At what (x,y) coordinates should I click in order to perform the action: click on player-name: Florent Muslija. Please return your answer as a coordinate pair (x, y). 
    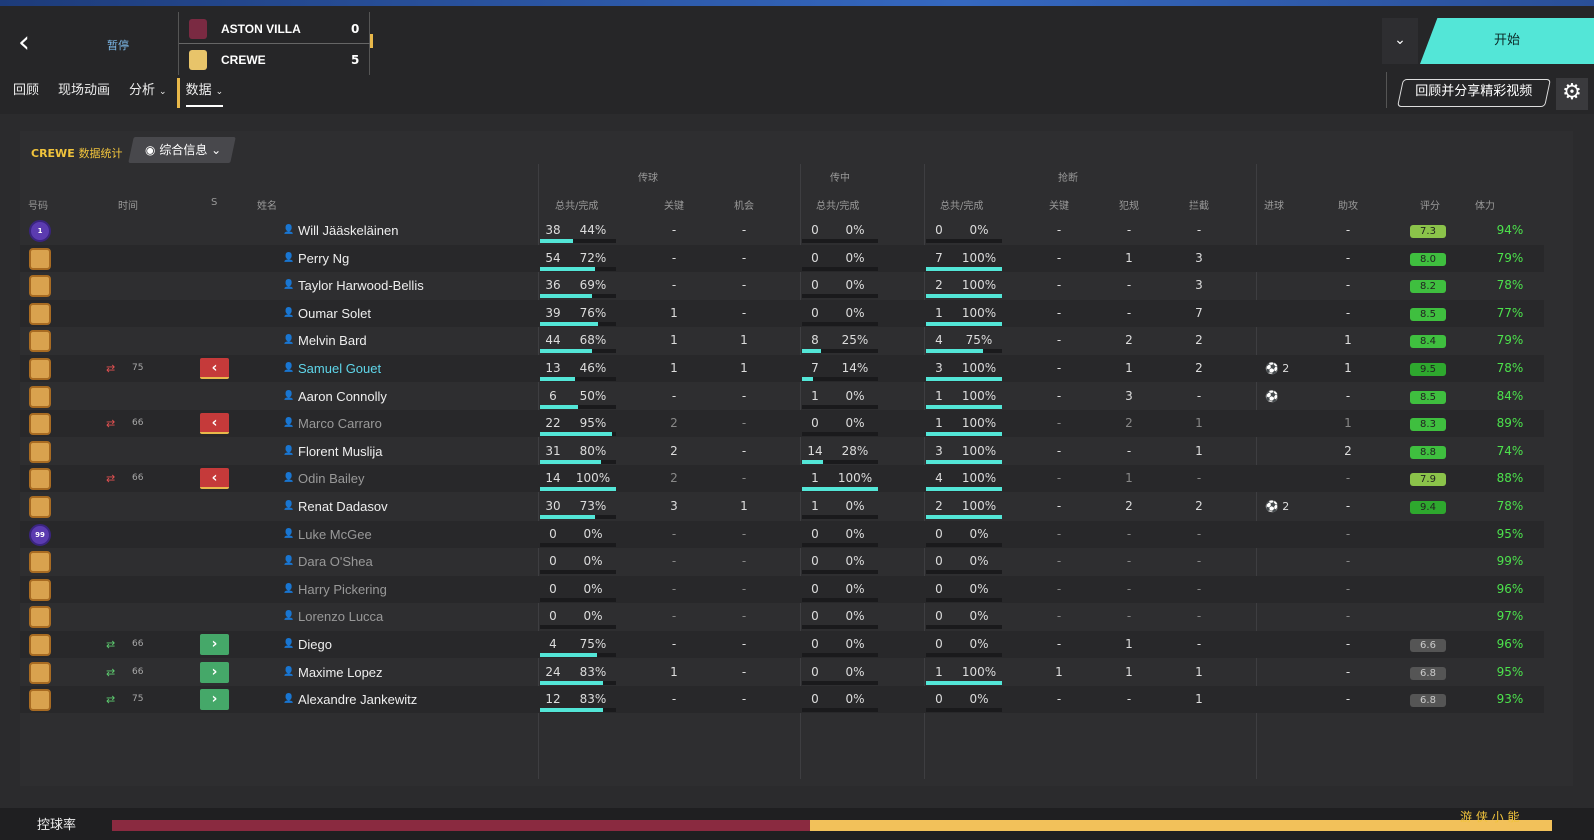
    Looking at the image, I should click on (340, 451).